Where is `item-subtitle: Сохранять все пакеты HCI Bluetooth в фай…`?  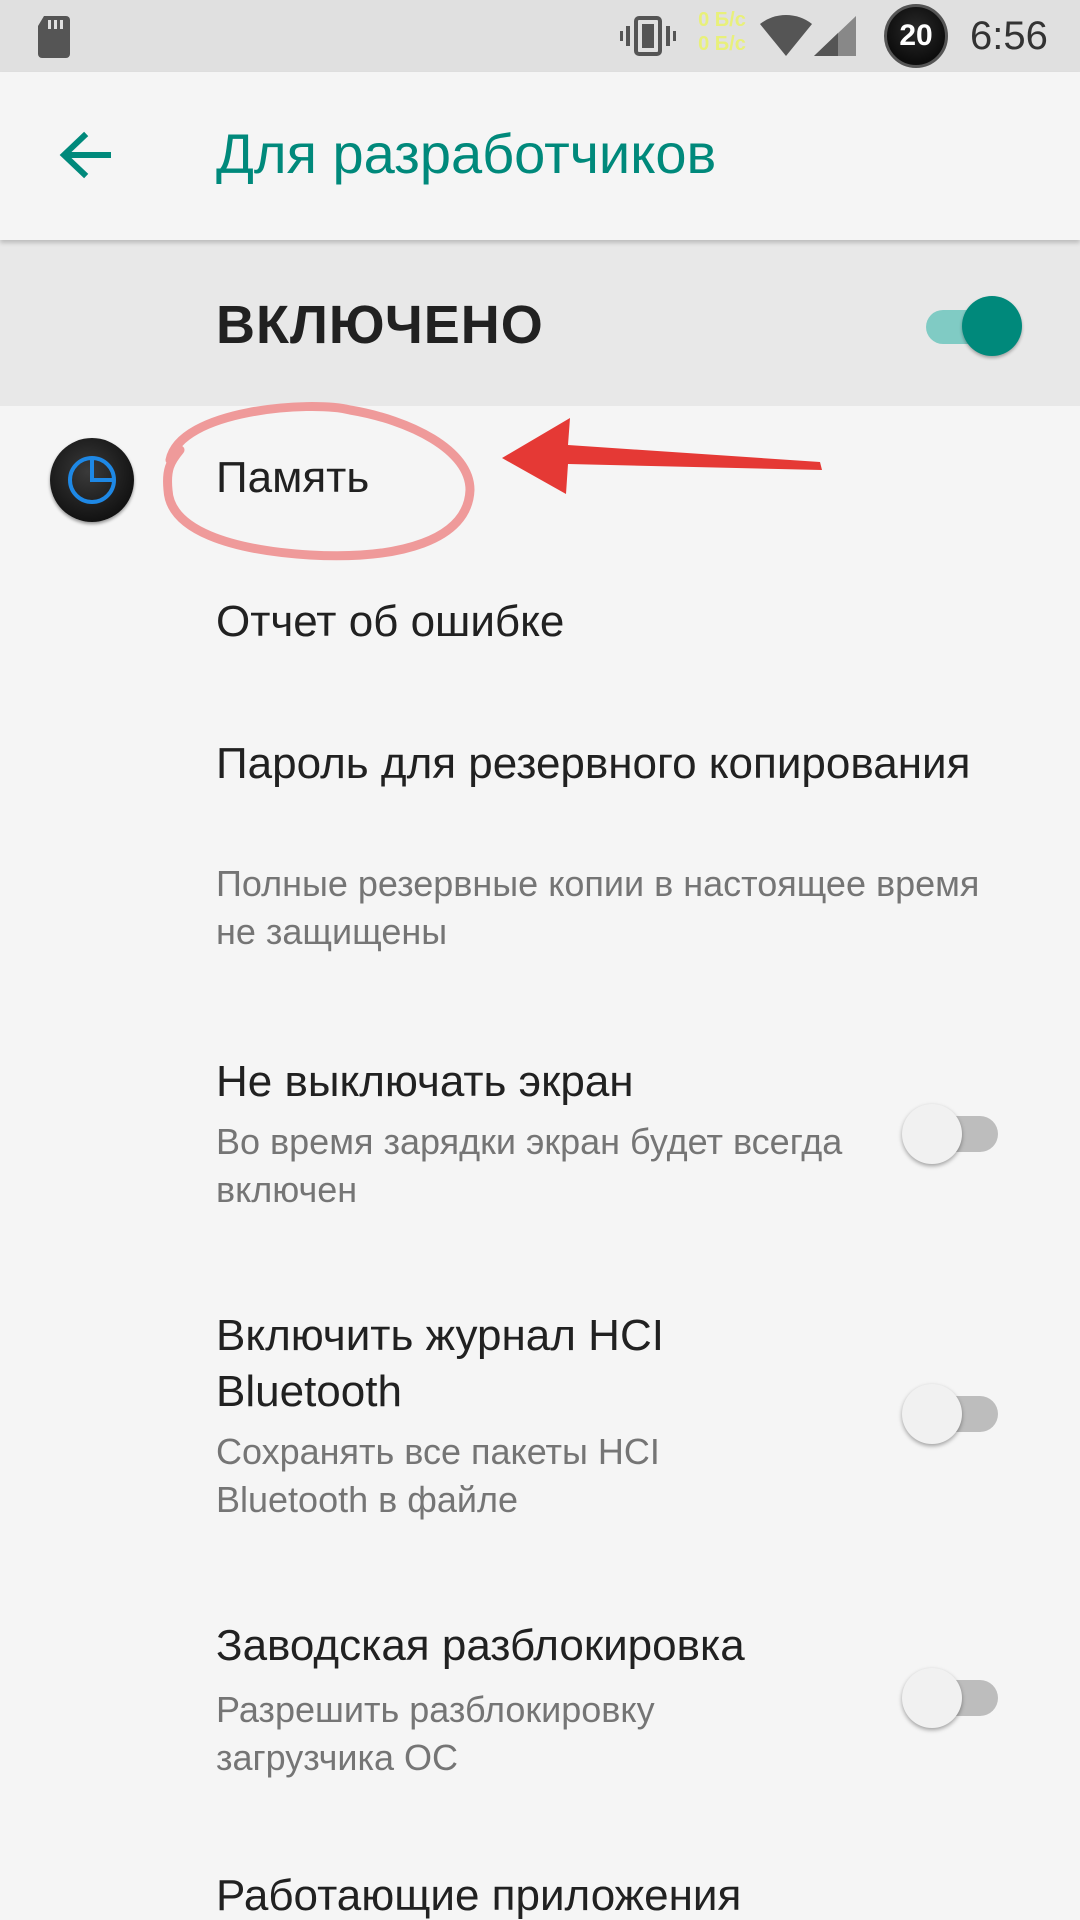 item-subtitle: Сохранять все пакеты HCI Bluetooth в фай… is located at coordinates (438, 1475).